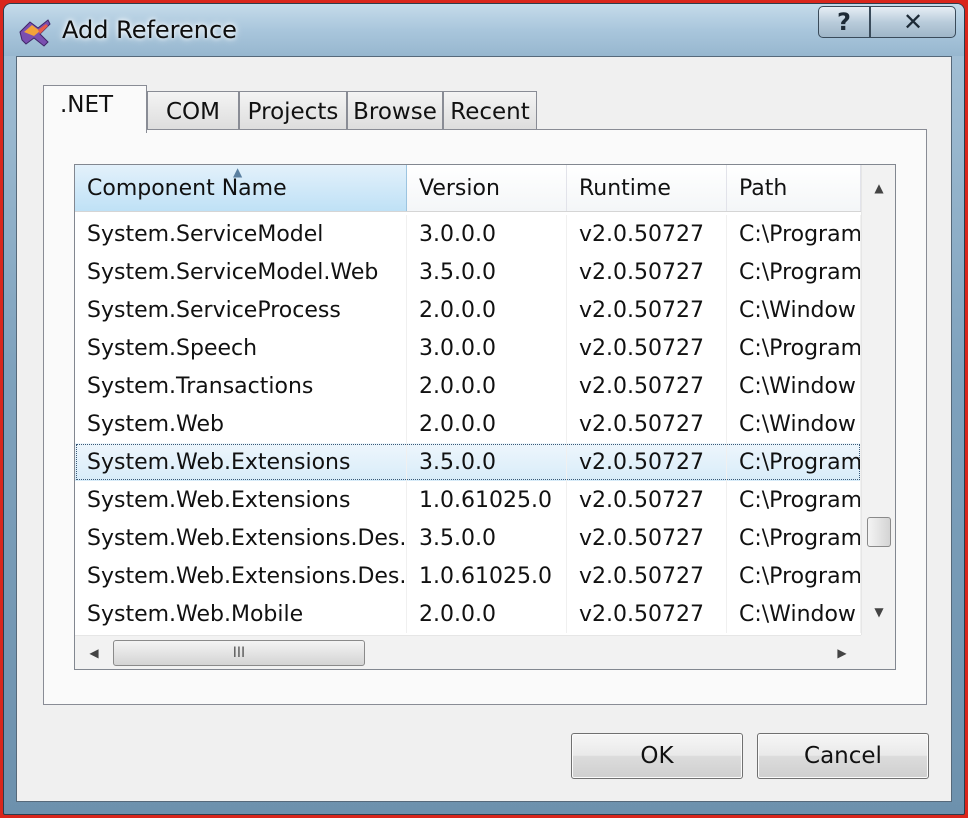  I want to click on title-bar: Add Reference ? ✕, so click(484, 30).